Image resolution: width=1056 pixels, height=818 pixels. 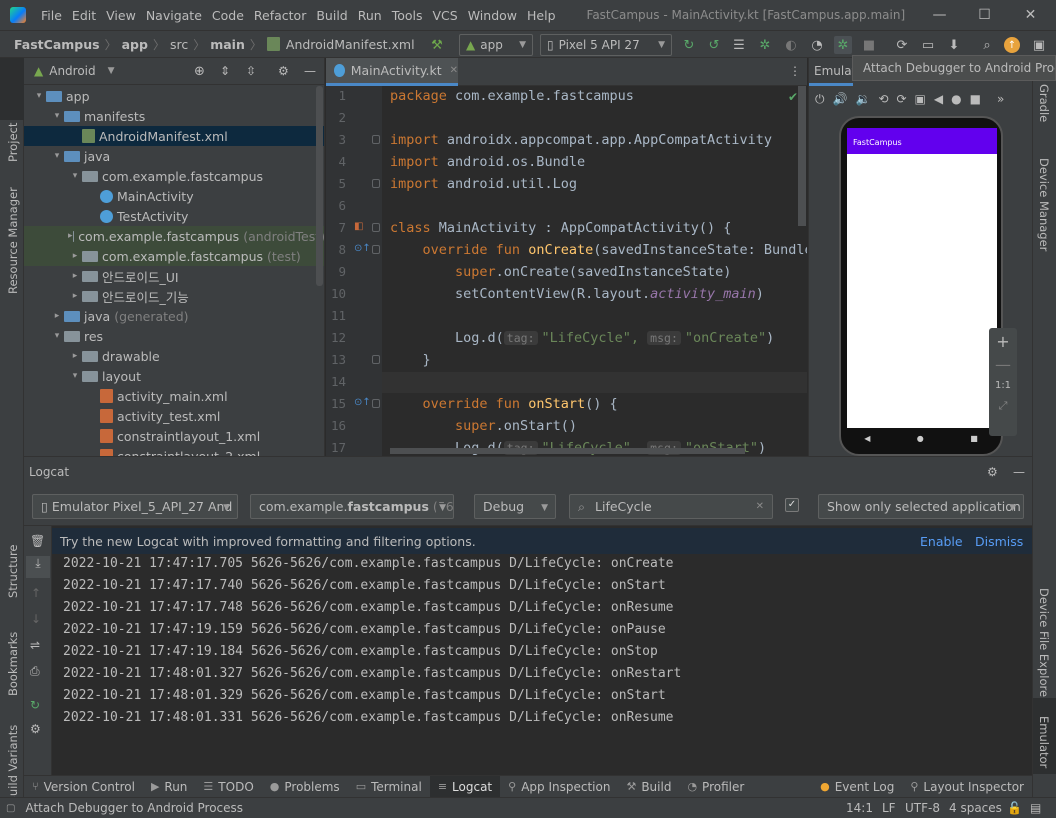 What do you see at coordinates (859, 808) in the screenshot?
I see `caret-position: 14:1` at bounding box center [859, 808].